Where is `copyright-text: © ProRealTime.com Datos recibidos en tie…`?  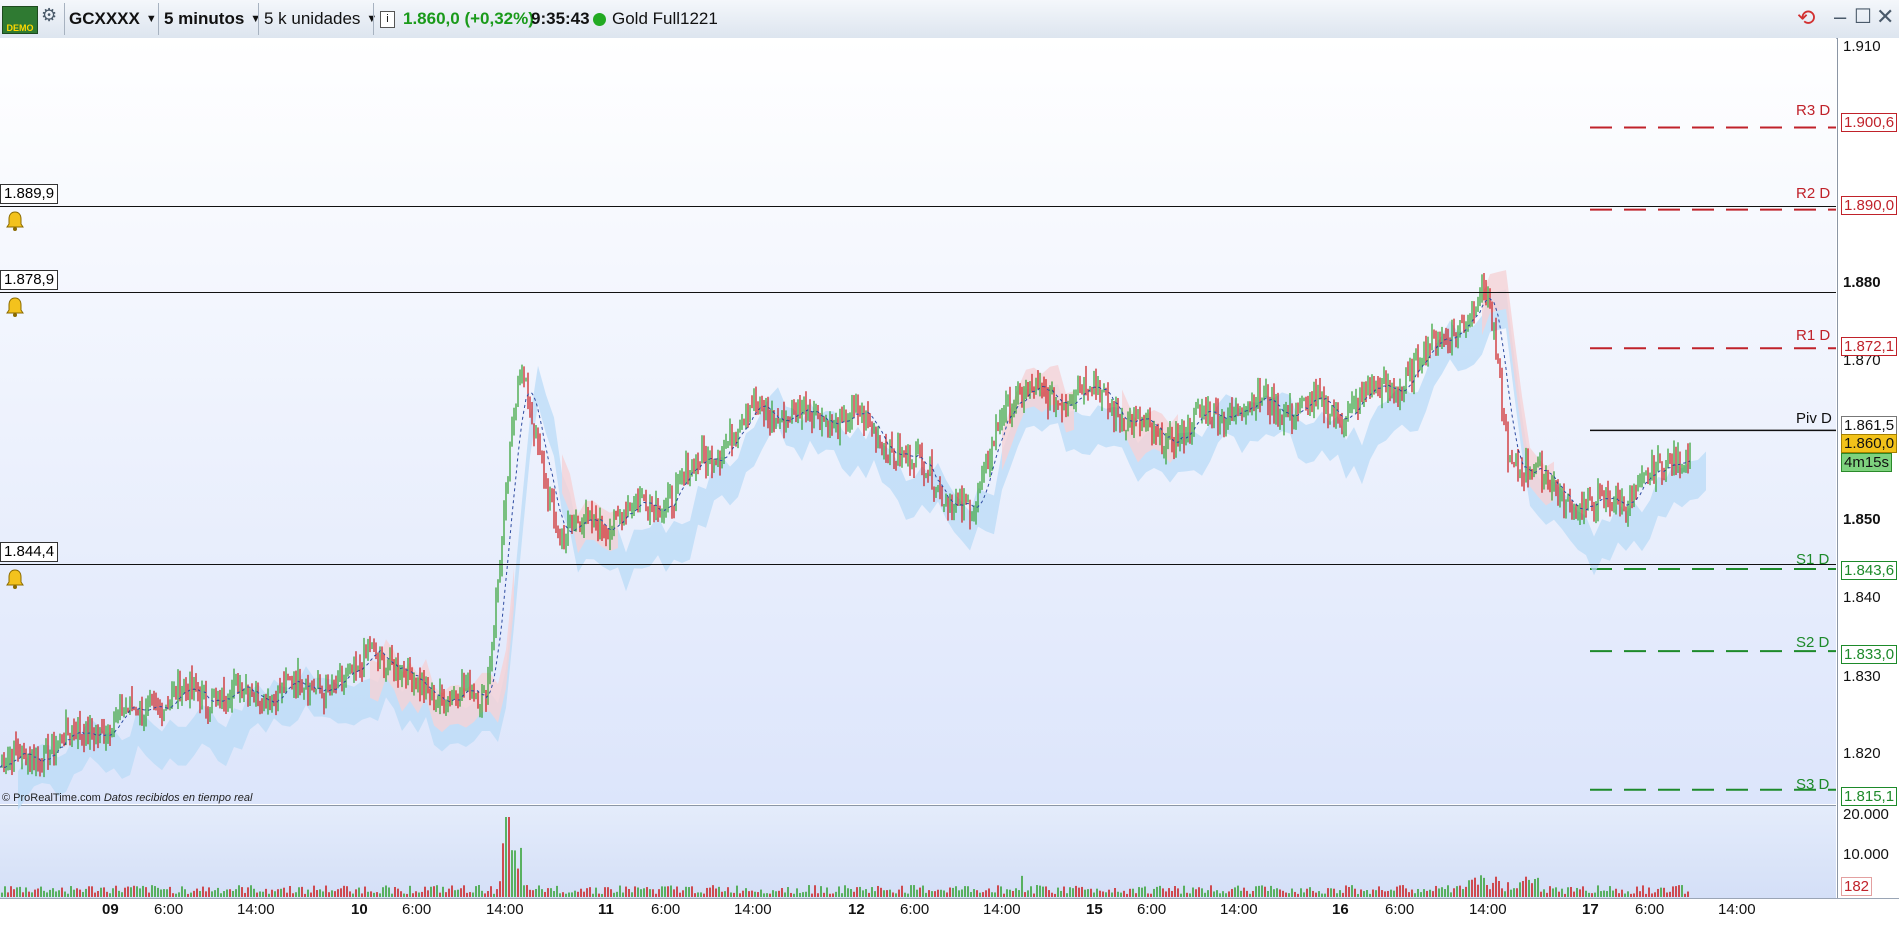 copyright-text: © ProRealTime.com Datos recibidos en tie… is located at coordinates (127, 798).